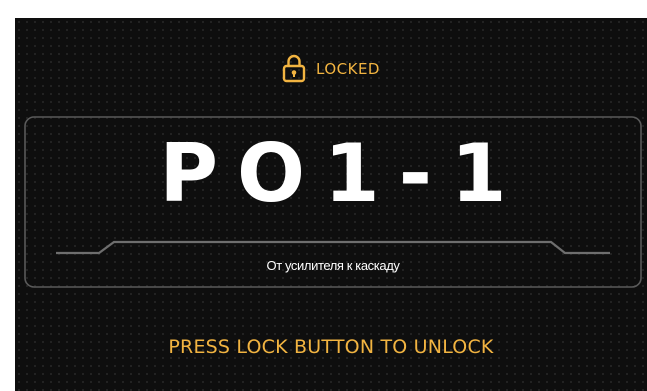  What do you see at coordinates (294, 68) in the screenshot?
I see `padlock-icon` at bounding box center [294, 68].